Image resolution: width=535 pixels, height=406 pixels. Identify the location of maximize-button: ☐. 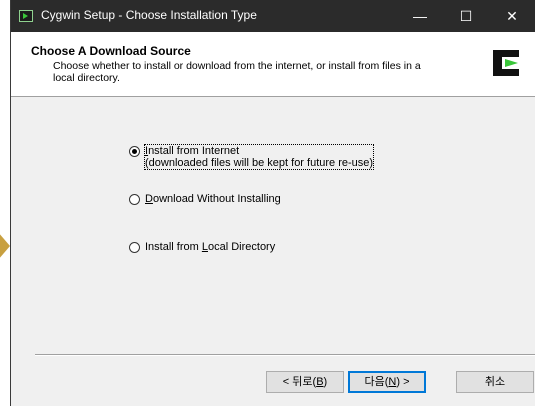
(466, 16).